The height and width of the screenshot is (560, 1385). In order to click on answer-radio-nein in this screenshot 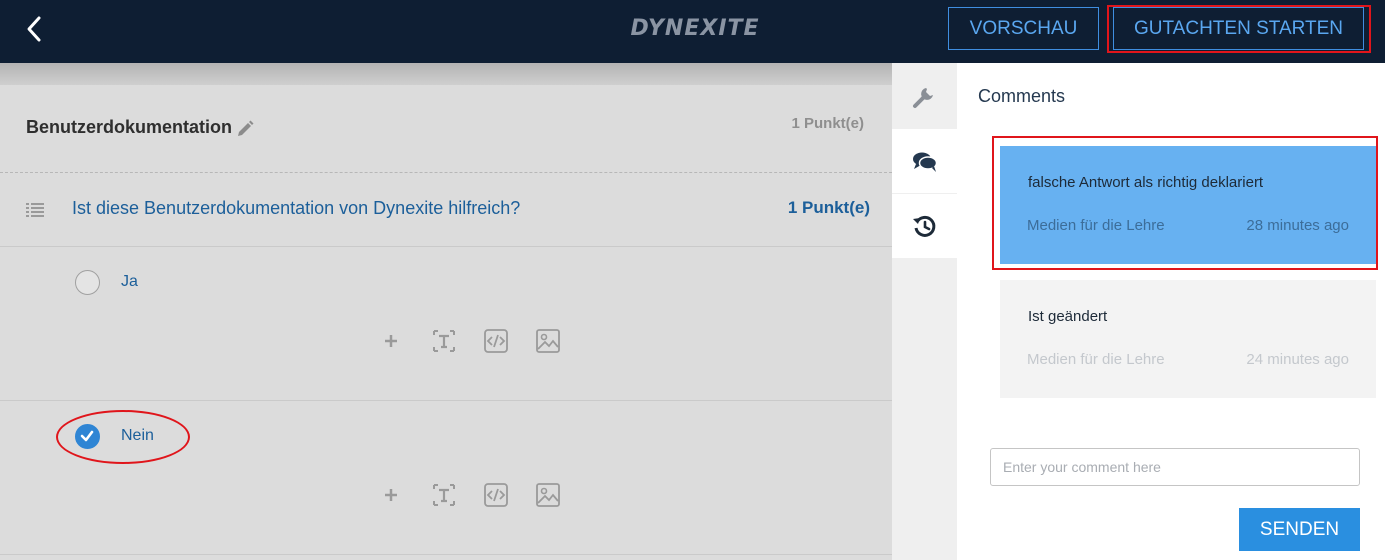, I will do `click(87, 436)`.